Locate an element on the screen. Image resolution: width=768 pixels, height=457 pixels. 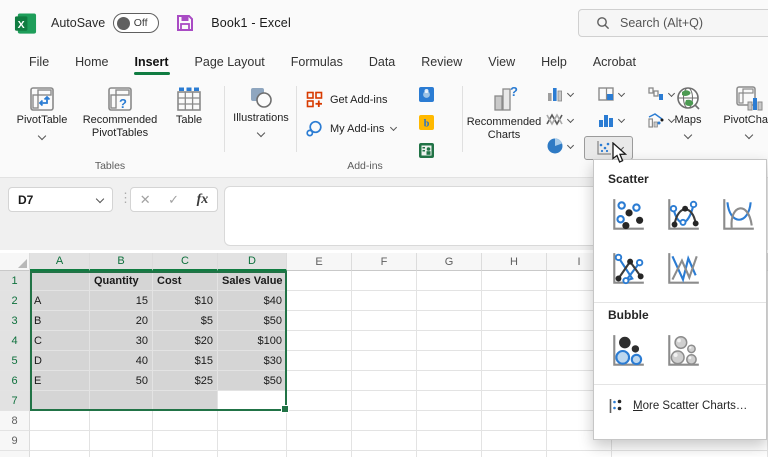
cell-G9 is located at coordinates (449, 441).